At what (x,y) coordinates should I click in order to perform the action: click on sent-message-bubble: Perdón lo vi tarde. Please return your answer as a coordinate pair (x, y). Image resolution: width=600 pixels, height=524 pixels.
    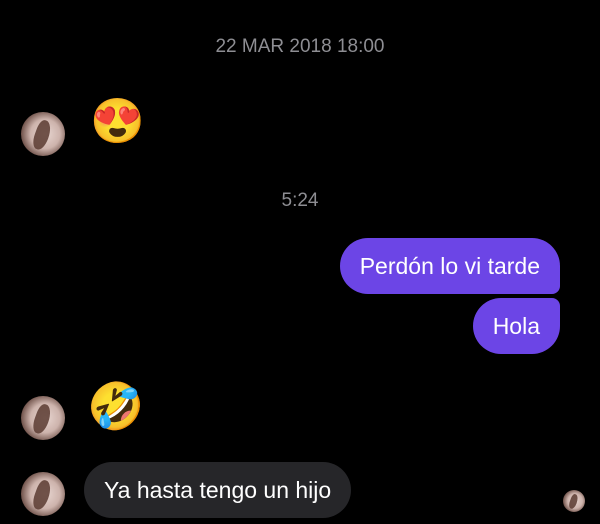
    Looking at the image, I should click on (449, 266).